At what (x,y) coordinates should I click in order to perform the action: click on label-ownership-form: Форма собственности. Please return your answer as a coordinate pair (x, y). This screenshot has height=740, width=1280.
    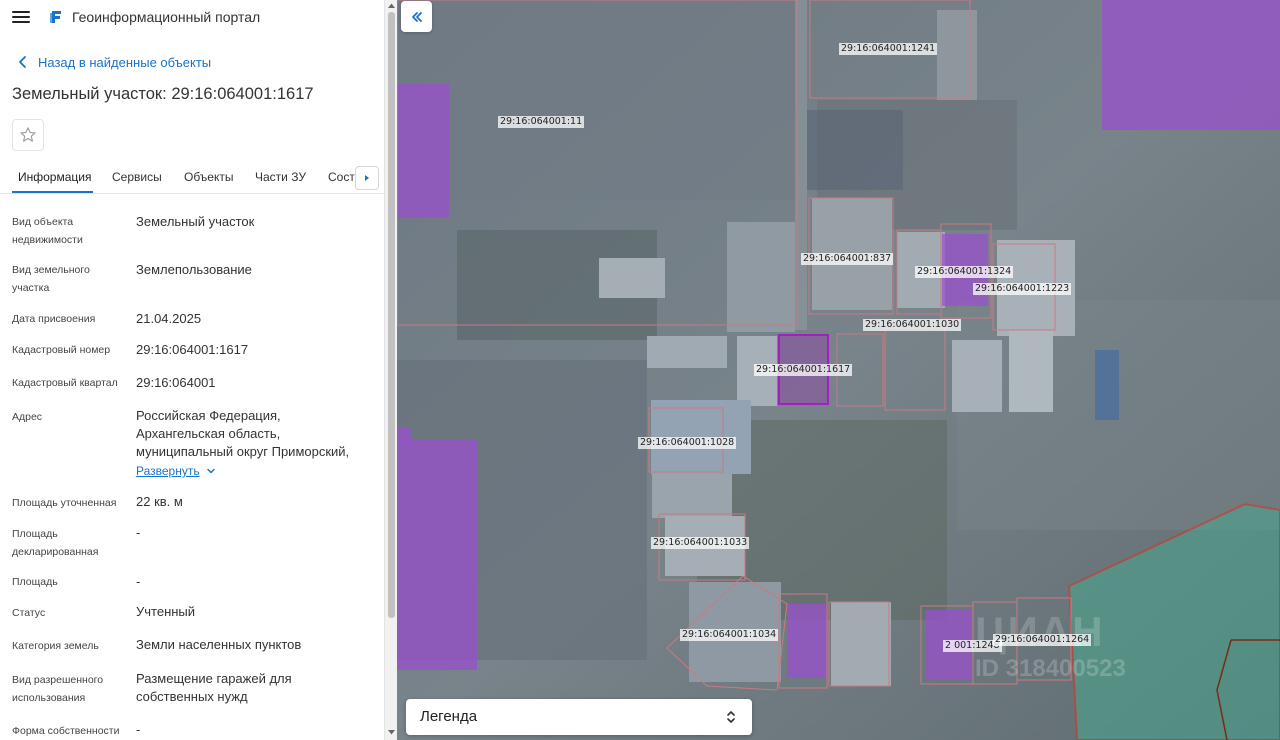
    Looking at the image, I should click on (66, 731).